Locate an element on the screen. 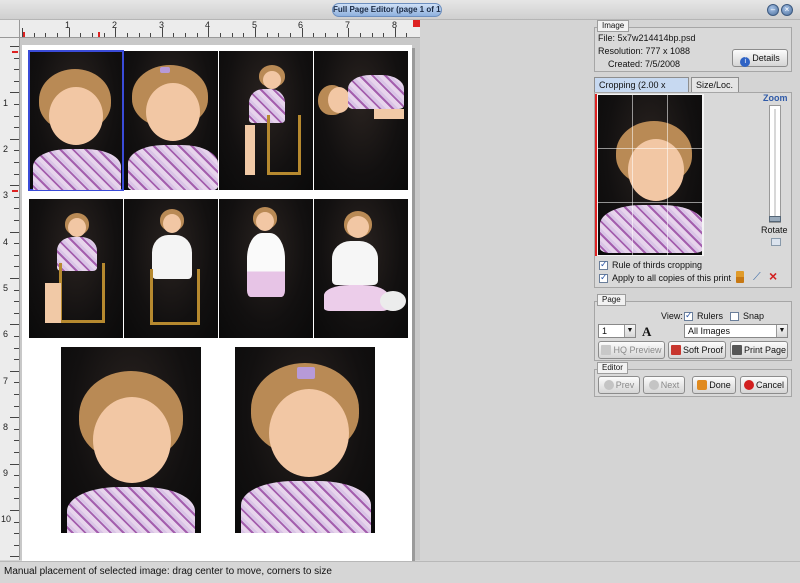 The height and width of the screenshot is (583, 800). magic-wand-icon: ⟋ is located at coordinates (759, 277).